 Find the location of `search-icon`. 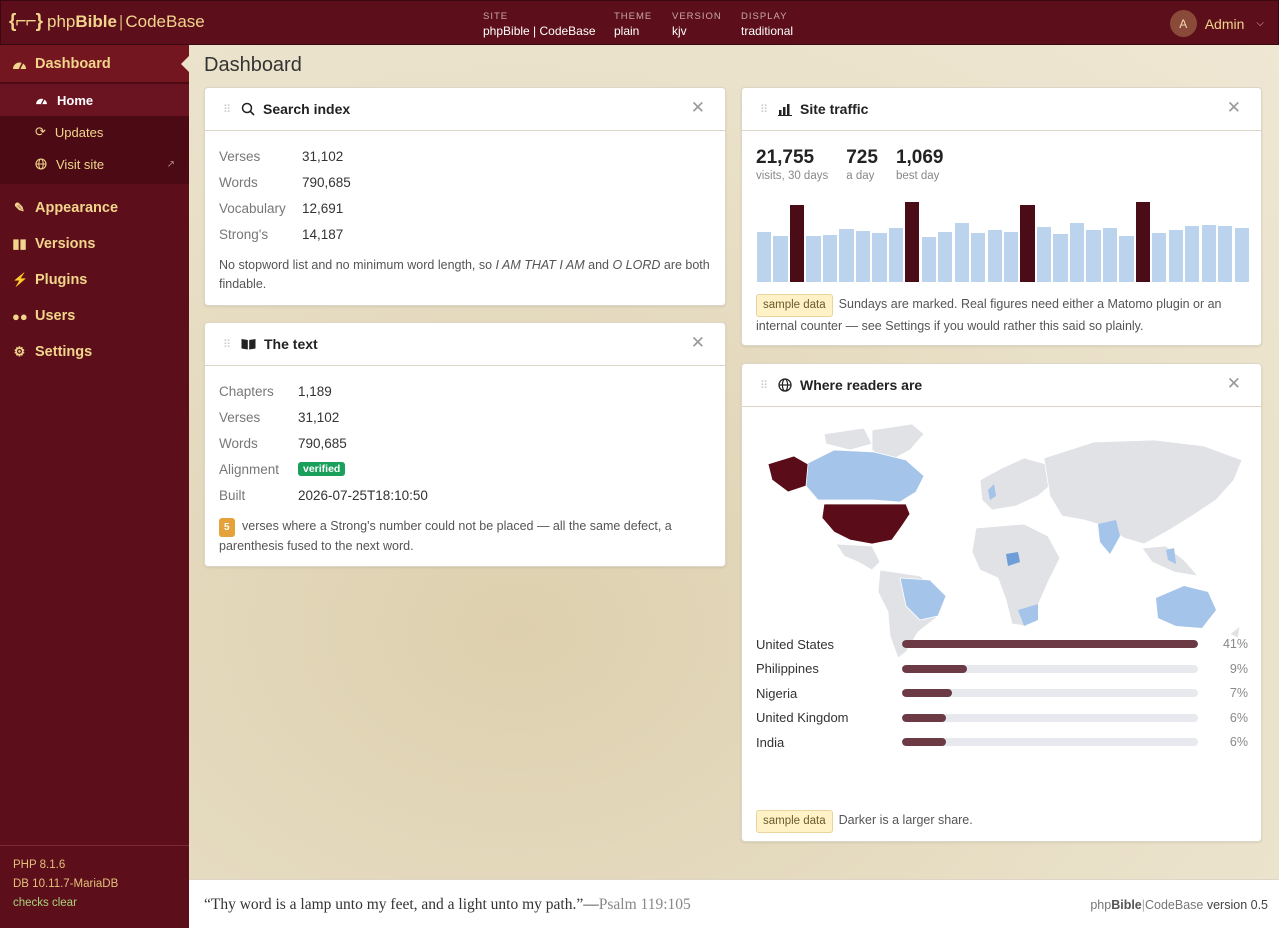

search-icon is located at coordinates (248, 109).